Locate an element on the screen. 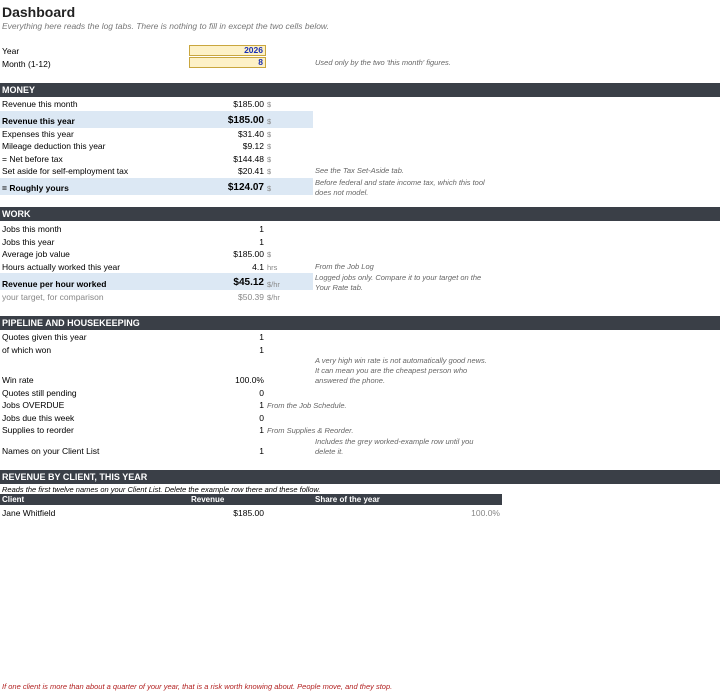 This screenshot has height=691, width=720. set-aside-label: Set aside for self-employment tax is located at coordinates (65, 171).